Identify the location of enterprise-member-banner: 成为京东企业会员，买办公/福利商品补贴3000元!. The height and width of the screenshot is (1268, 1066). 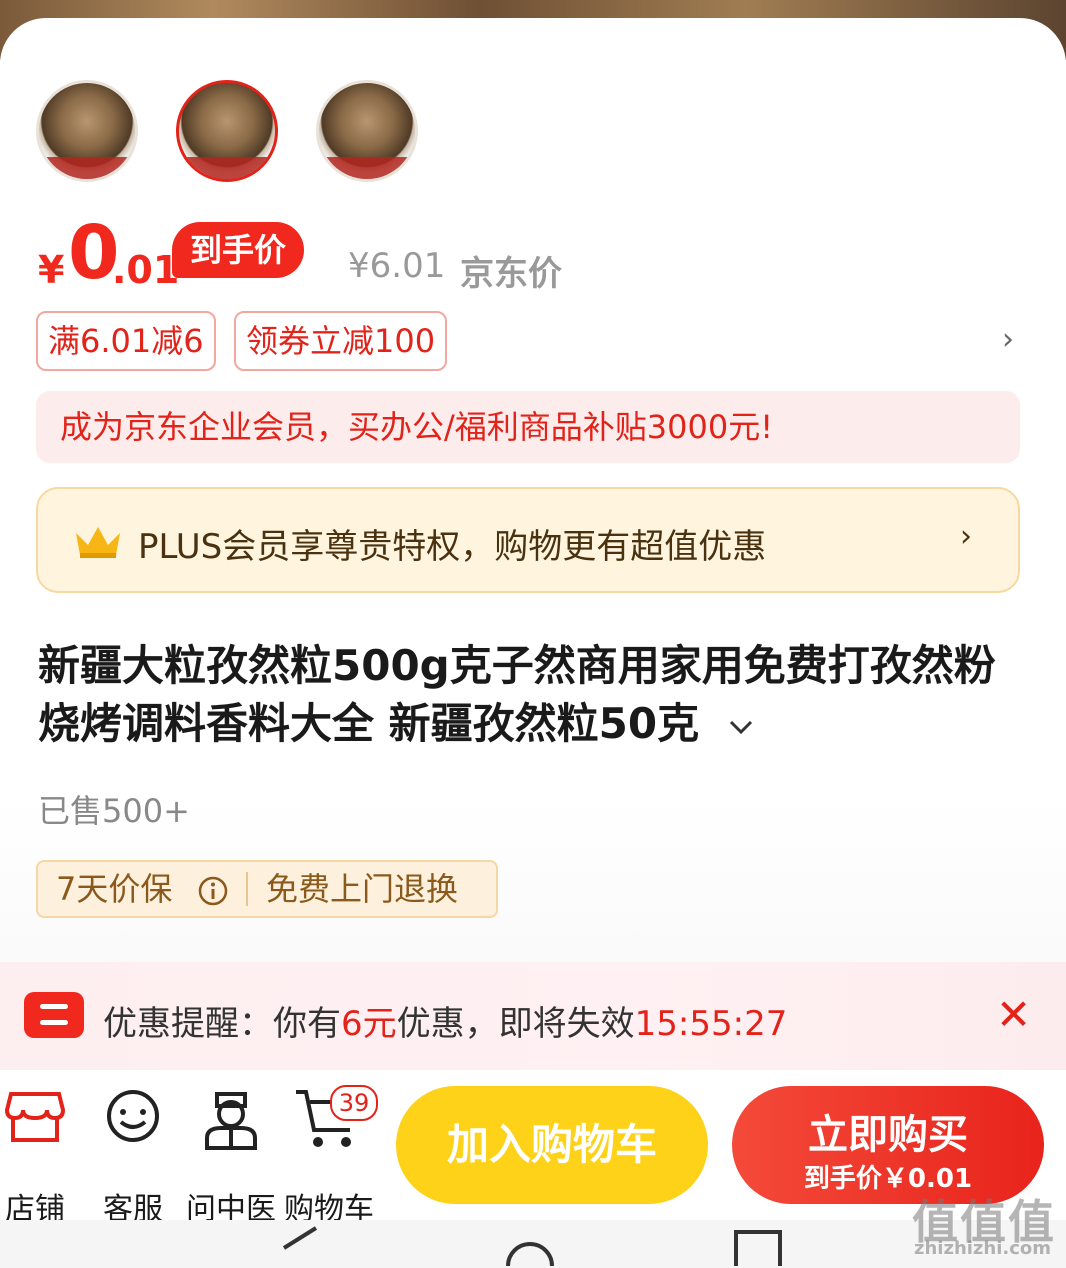
(528, 427).